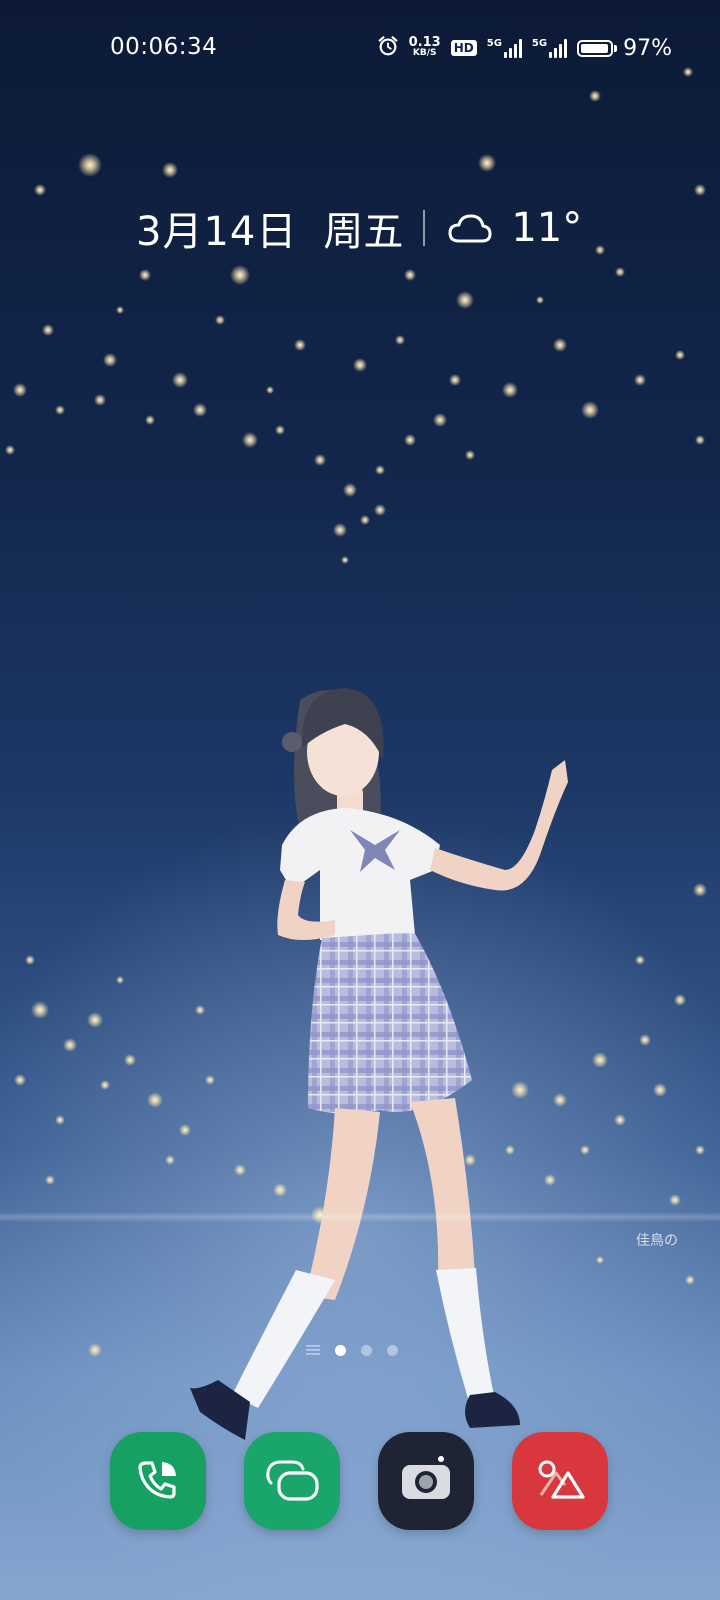 The image size is (720, 1600). Describe the element at coordinates (546, 228) in the screenshot. I see `widget-temperature: 11°` at that location.